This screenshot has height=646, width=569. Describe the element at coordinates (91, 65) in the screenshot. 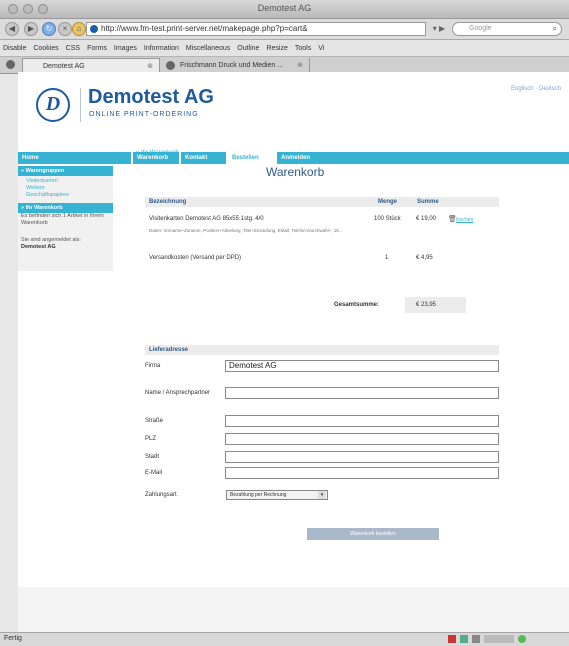

I see `tab-demotest: Demotest AG ⊗` at that location.